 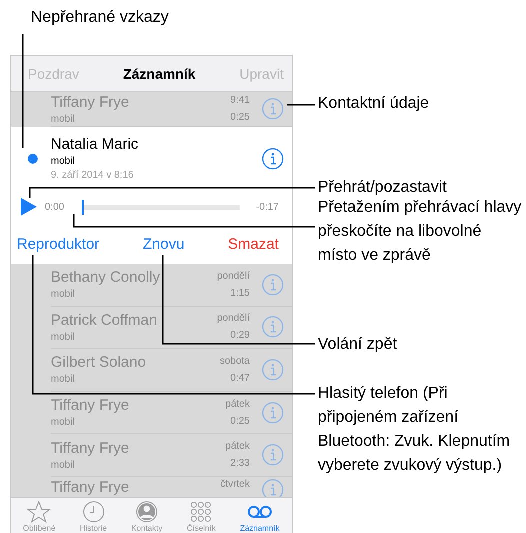 I want to click on action-button: Smazat, so click(x=253, y=244).